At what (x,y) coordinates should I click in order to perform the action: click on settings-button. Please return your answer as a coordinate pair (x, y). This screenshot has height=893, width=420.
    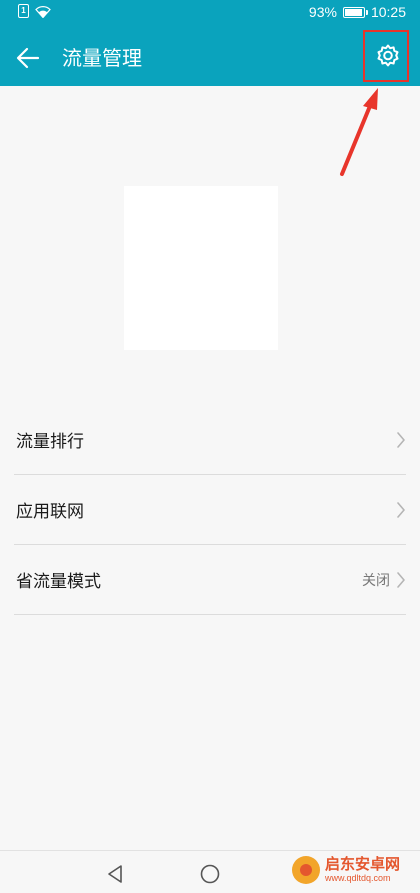
    Looking at the image, I should click on (388, 56).